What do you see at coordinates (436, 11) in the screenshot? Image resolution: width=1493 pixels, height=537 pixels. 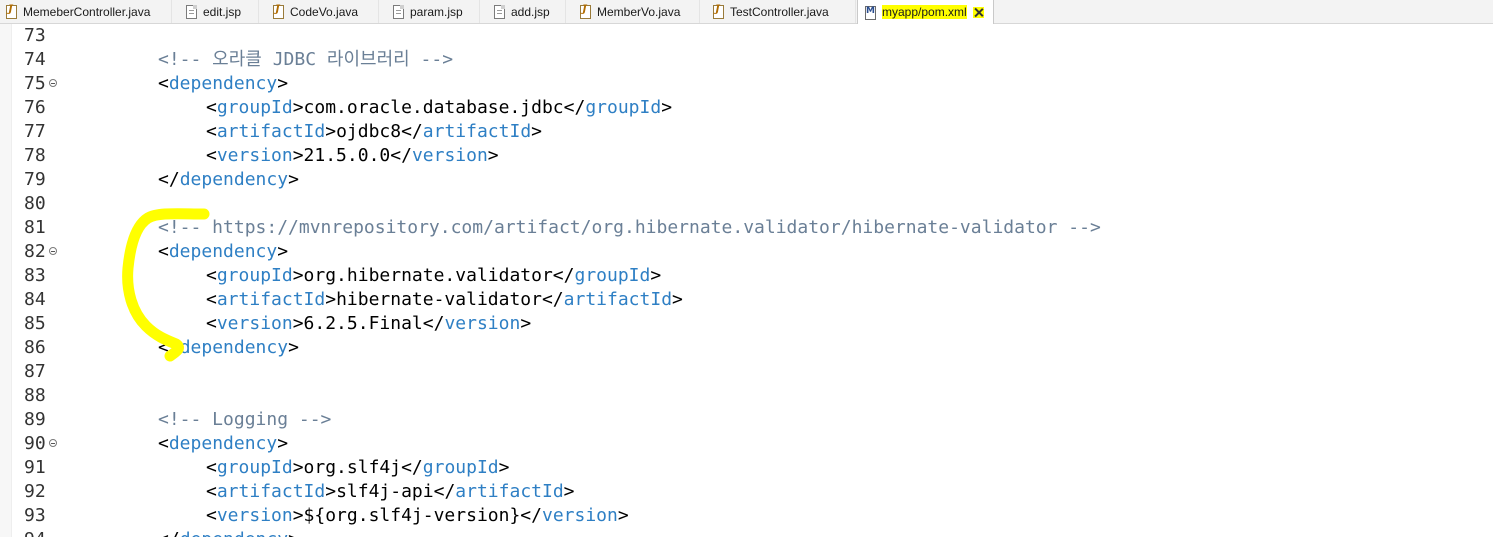 I see `tab-label: param.jsp` at bounding box center [436, 11].